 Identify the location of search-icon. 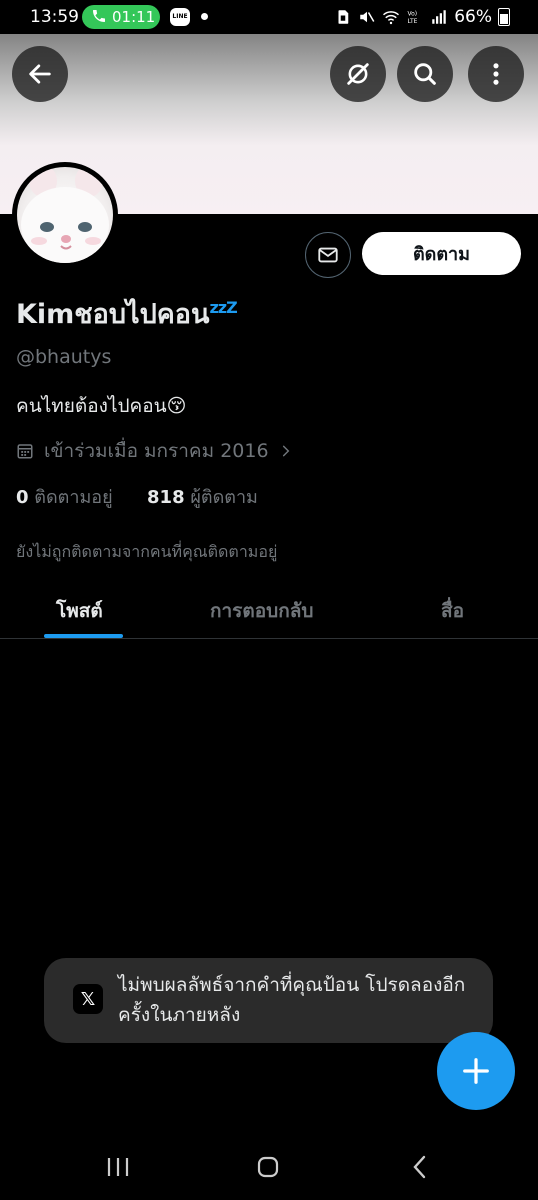
(425, 74).